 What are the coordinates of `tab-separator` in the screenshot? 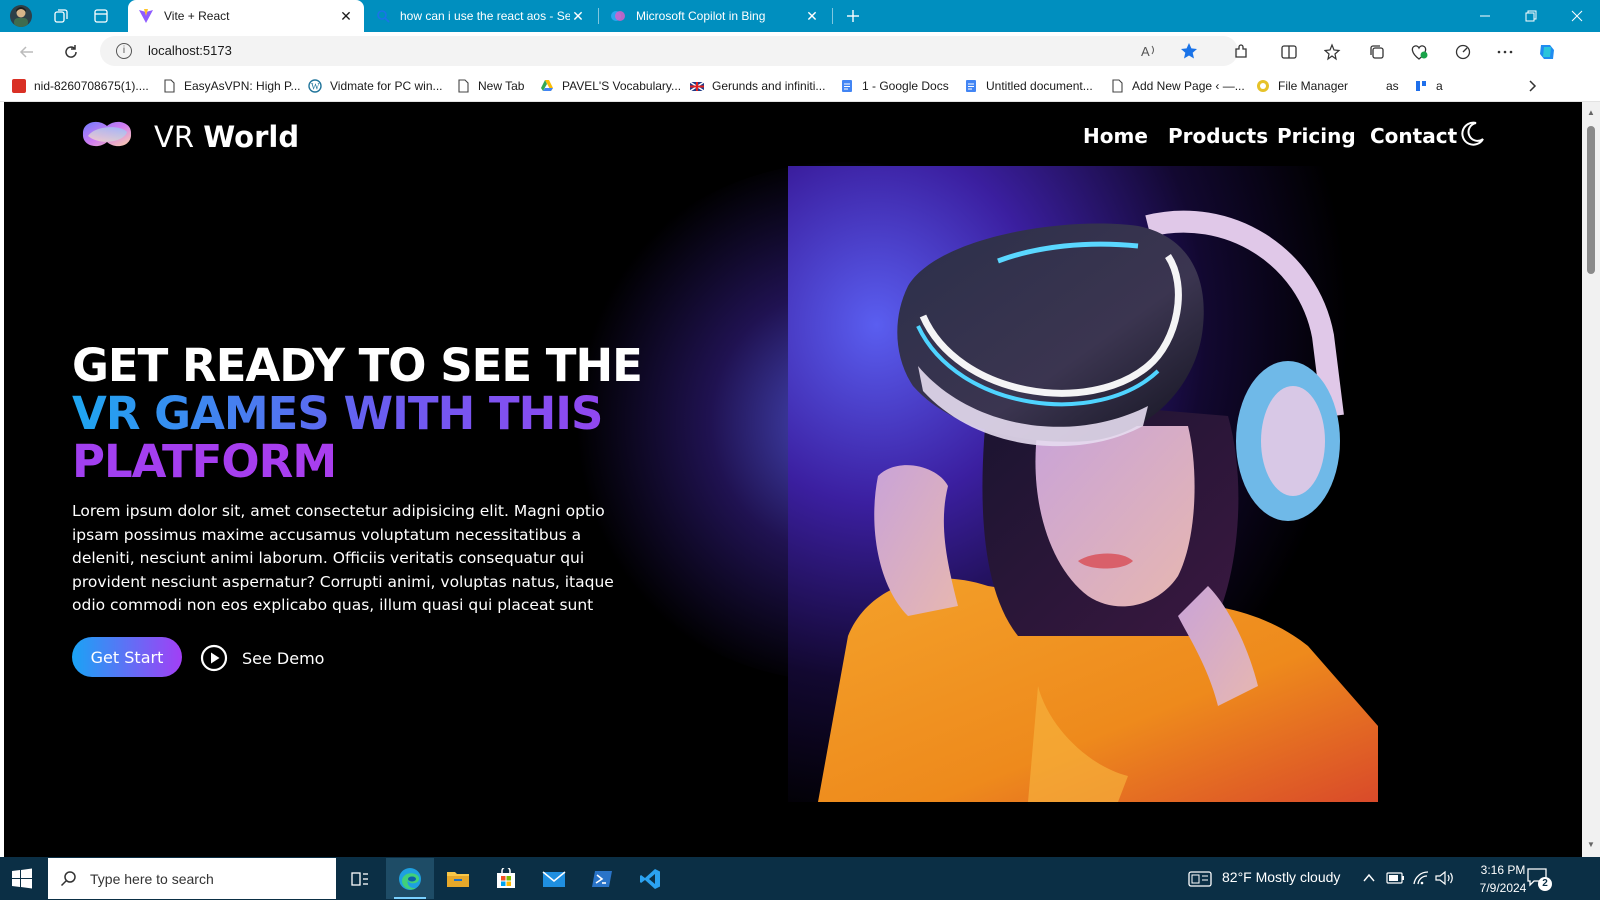 It's located at (598, 16).